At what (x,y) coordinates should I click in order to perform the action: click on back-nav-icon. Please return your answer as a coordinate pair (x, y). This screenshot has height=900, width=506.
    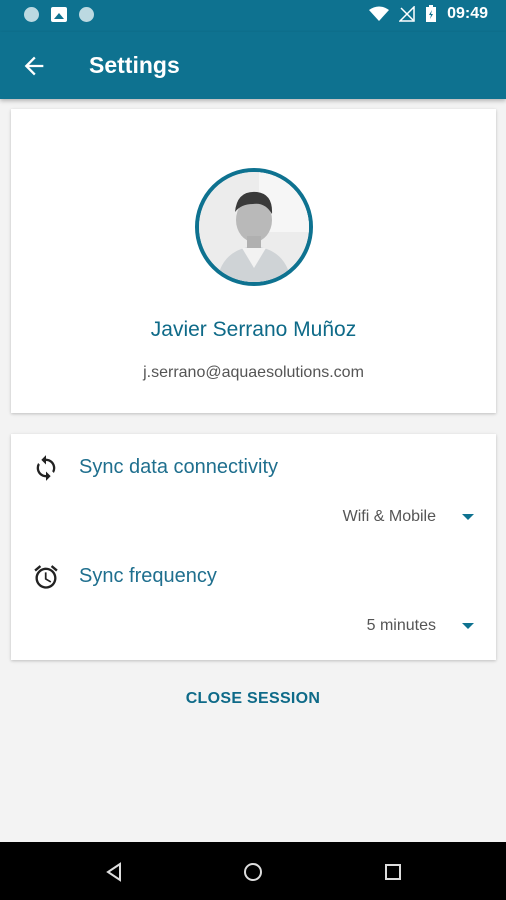
    Looking at the image, I should click on (114, 872).